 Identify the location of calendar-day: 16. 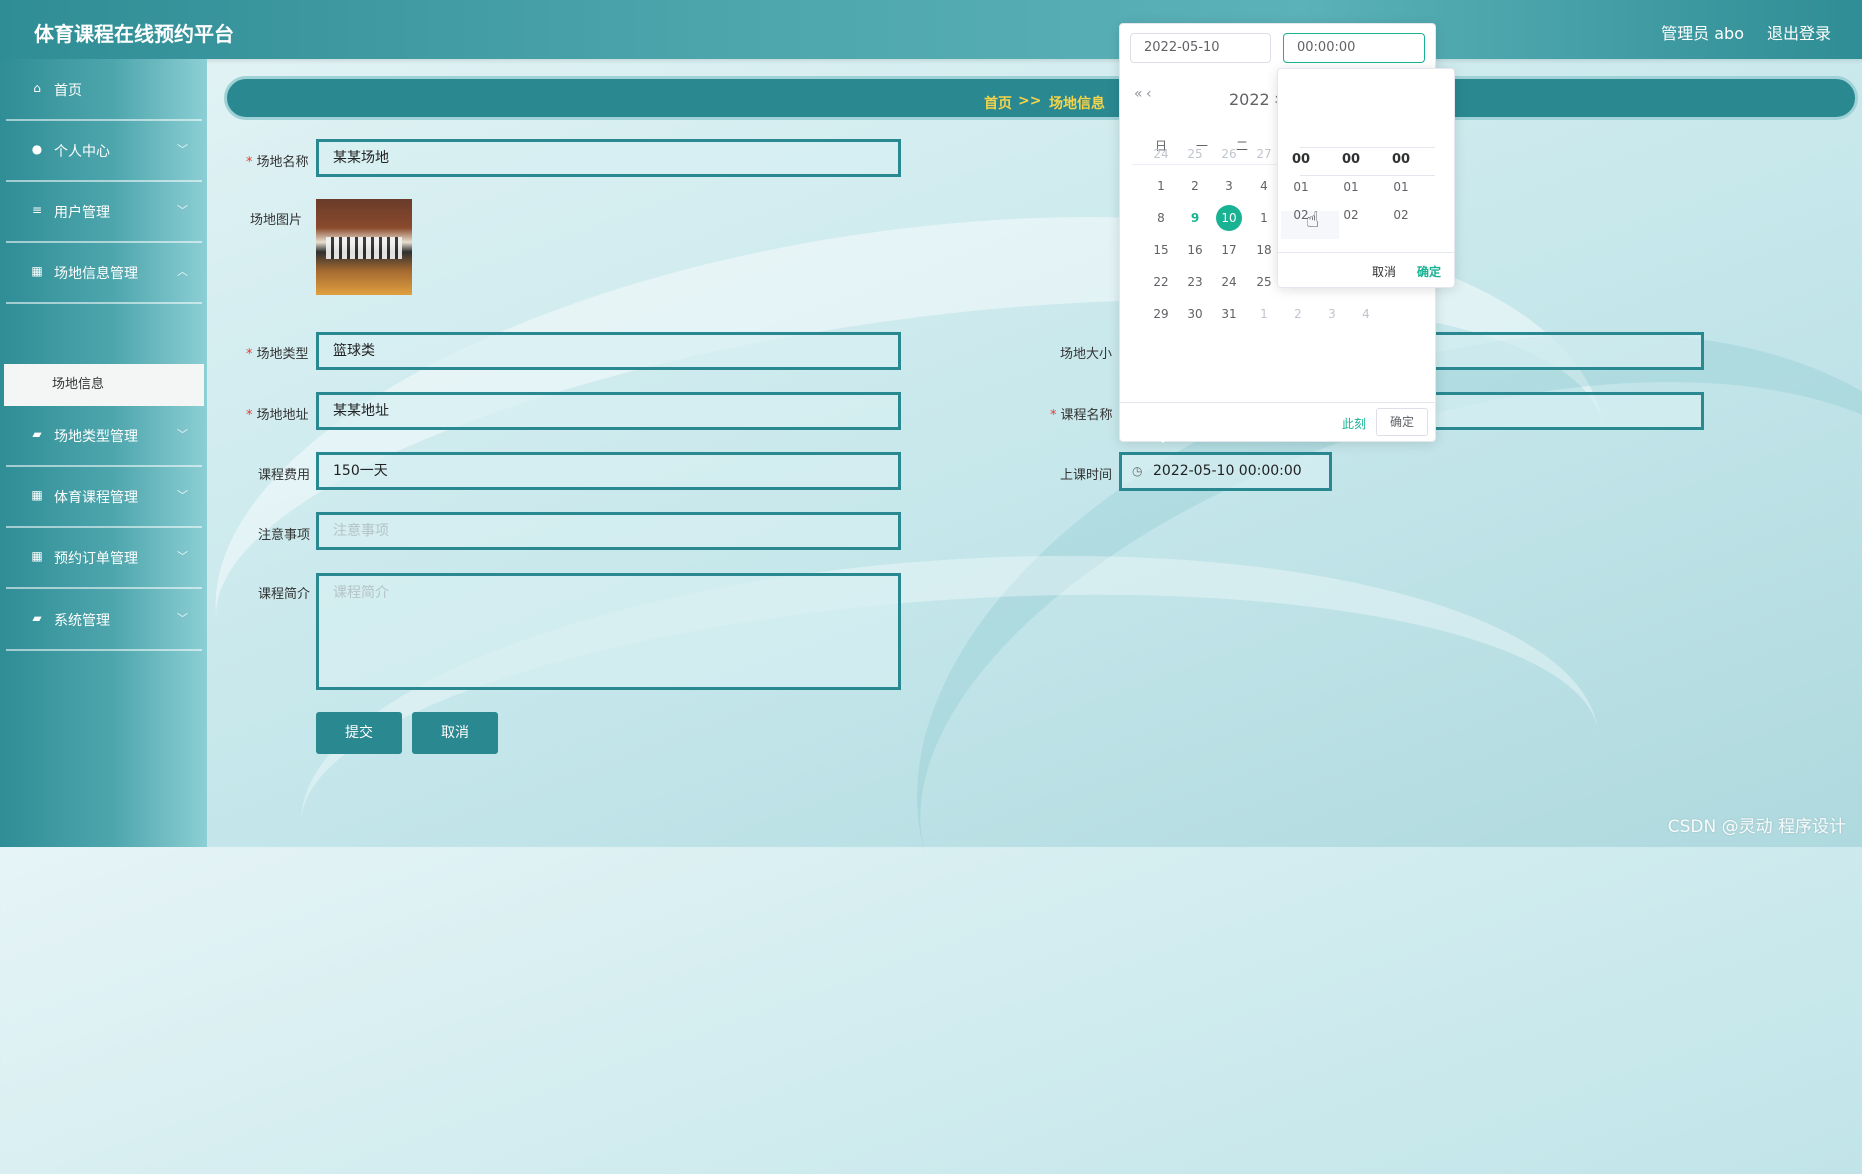
(1195, 250).